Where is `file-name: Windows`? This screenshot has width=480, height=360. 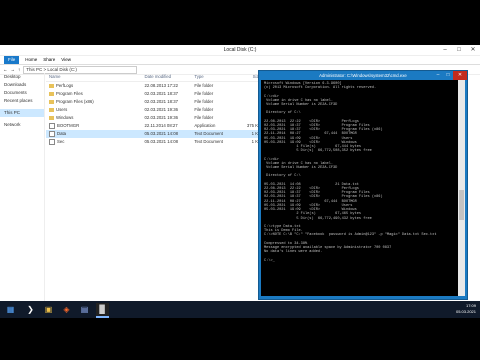
file-name: Windows is located at coordinates (95, 118).